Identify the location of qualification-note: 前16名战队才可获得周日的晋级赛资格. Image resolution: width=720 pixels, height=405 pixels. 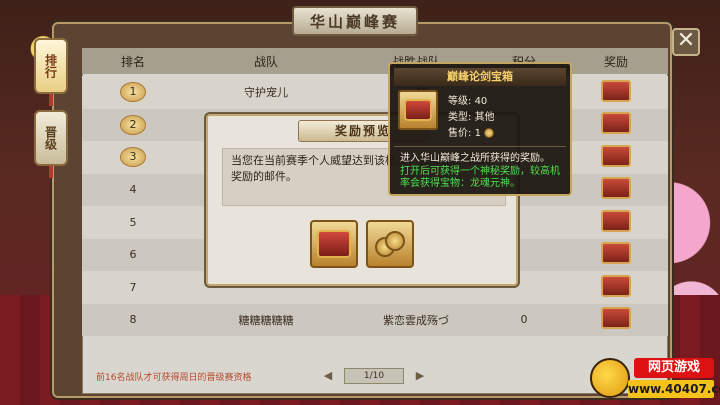
(174, 378).